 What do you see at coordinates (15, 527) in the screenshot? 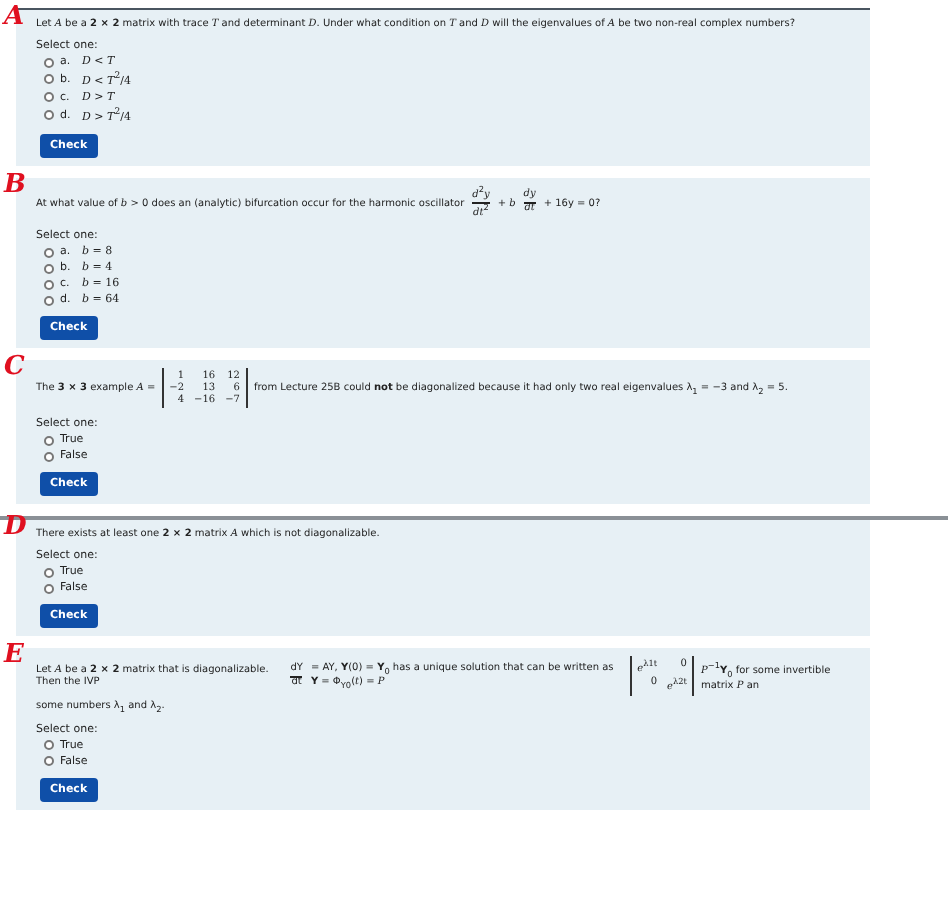
I see `handwritten-letter: D` at bounding box center [15, 527].